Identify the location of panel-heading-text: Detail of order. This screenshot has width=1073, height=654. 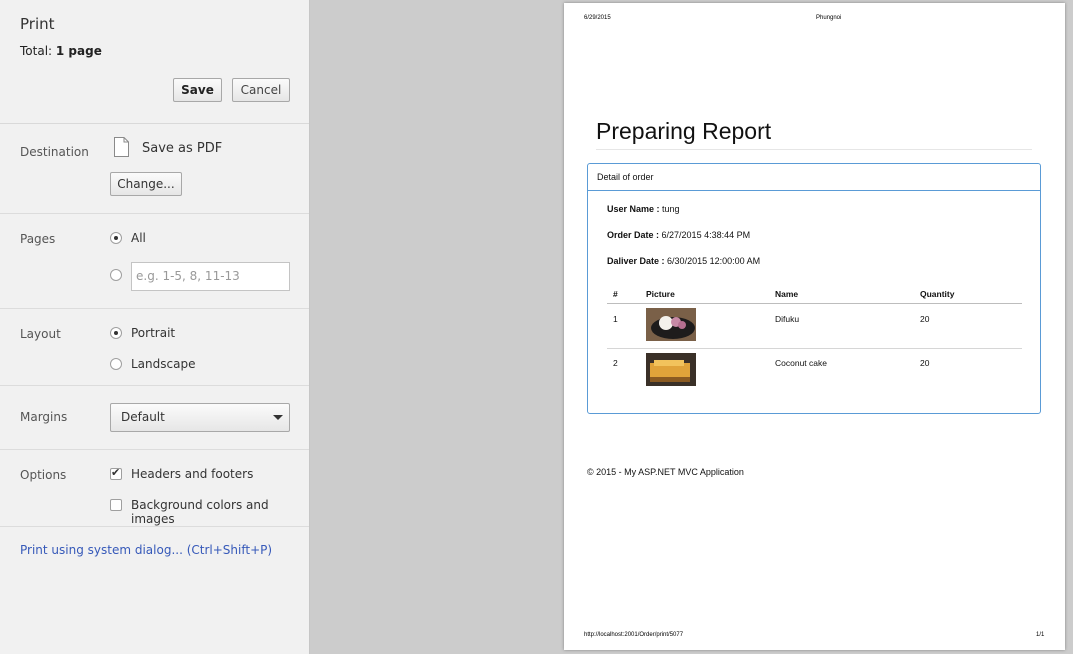
(625, 177).